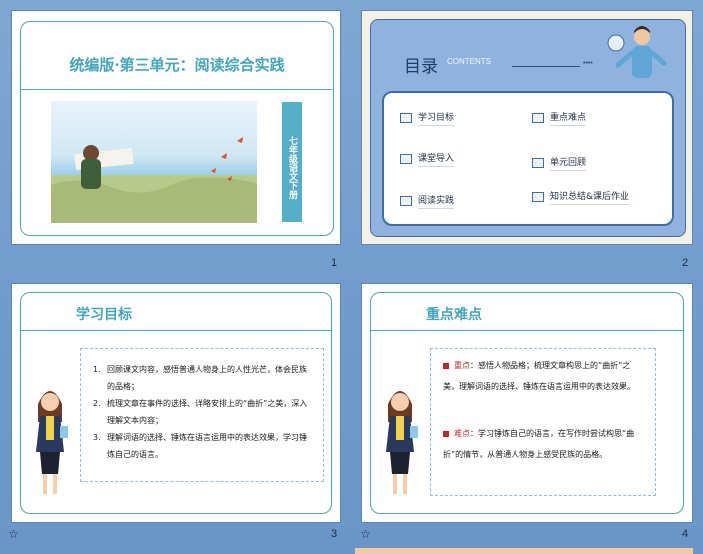 The width and height of the screenshot is (703, 554). I want to click on grade-tag: 七年级语文下册, so click(292, 162).